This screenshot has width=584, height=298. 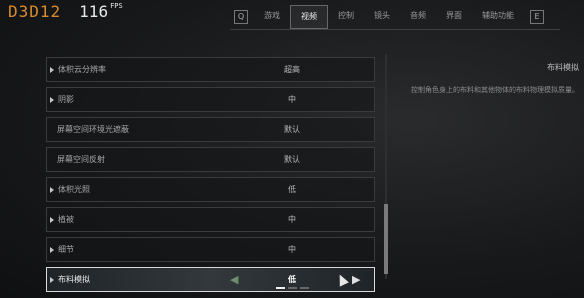 What do you see at coordinates (210, 249) in the screenshot?
I see `setting-row: 细节 中` at bounding box center [210, 249].